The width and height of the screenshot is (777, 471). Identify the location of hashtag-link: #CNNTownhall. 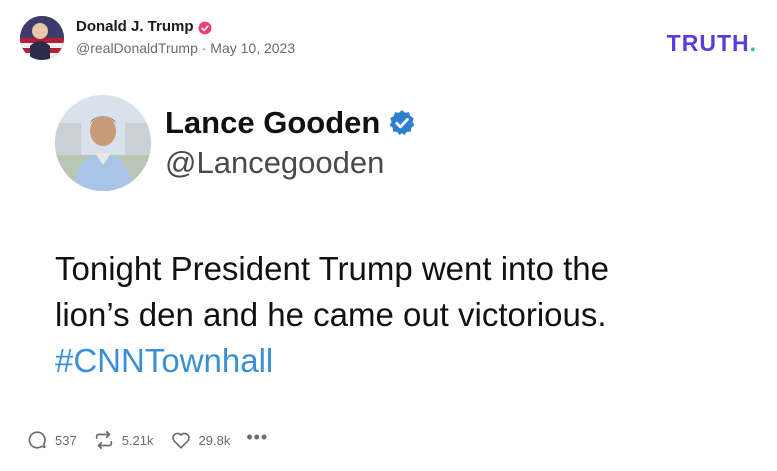
(405, 361).